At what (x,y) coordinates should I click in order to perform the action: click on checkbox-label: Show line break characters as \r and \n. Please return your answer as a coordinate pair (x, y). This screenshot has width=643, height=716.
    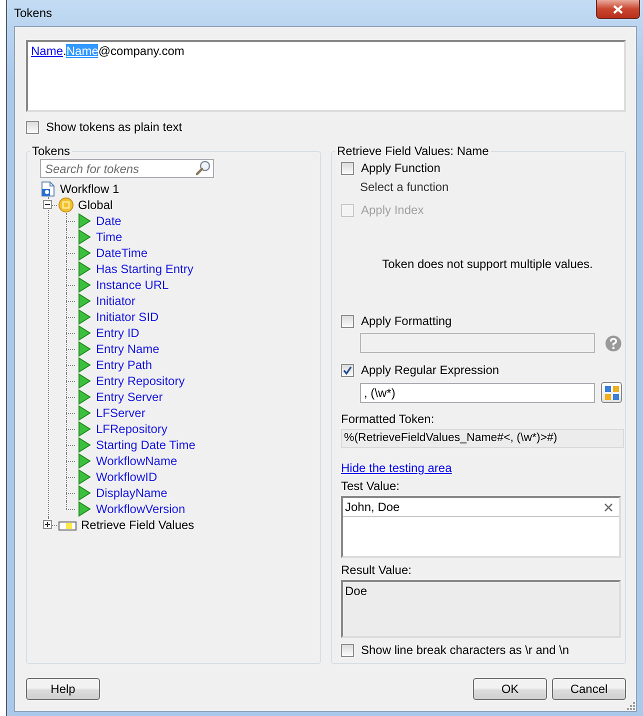
    Looking at the image, I should click on (465, 650).